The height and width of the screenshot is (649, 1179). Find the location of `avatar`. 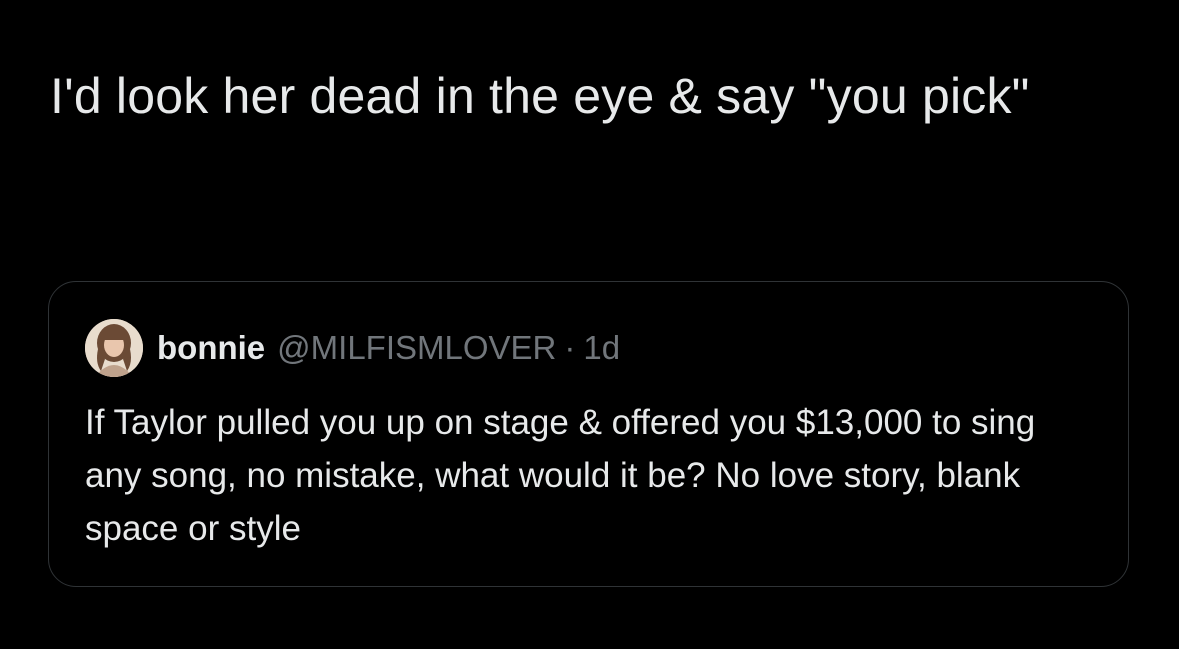

avatar is located at coordinates (114, 348).